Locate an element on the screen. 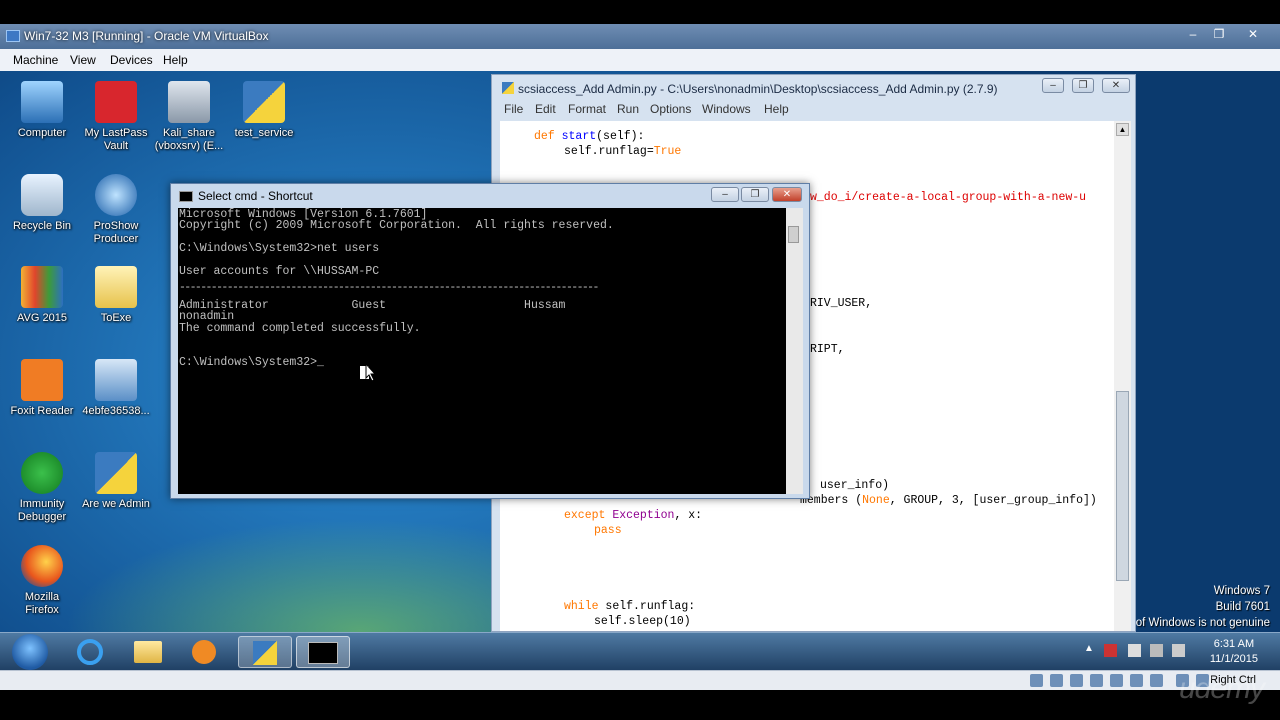  taskbar-clock: 6:31 AM 11/1/2015 is located at coordinates (1234, 652).